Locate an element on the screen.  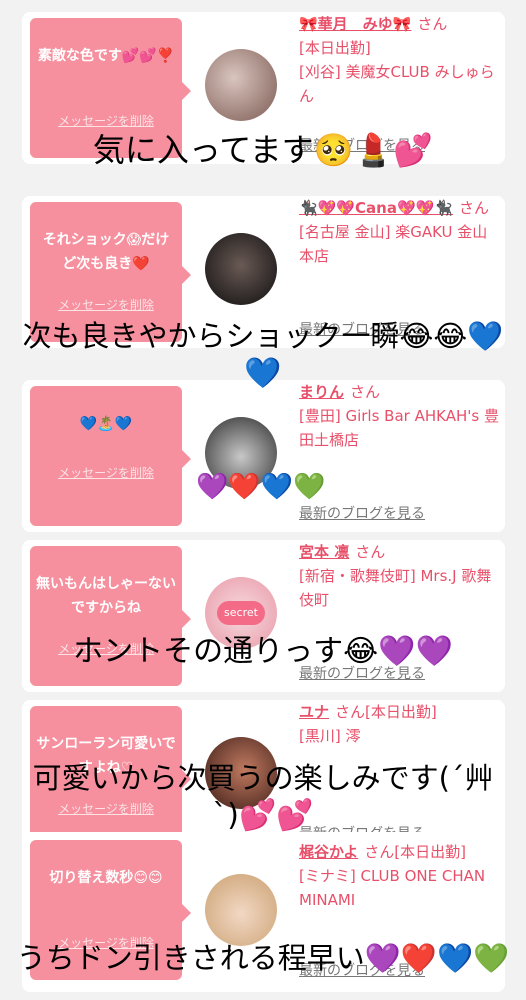
shop-name: [新宿・歌舞伎町] Mrs.J 歌舞伎町 is located at coordinates (395, 588).